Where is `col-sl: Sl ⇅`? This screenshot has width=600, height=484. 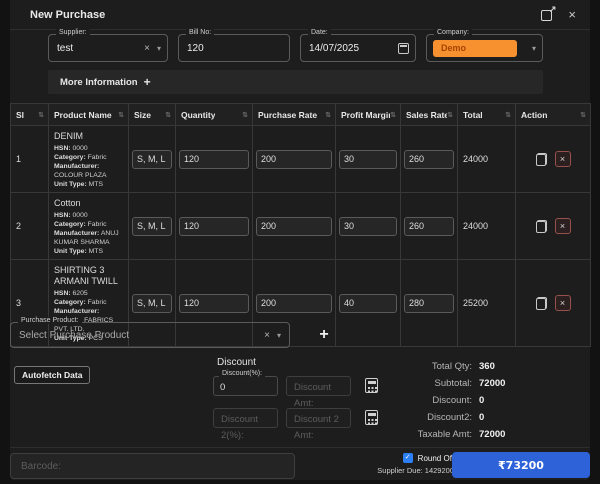
col-sl: Sl ⇅ is located at coordinates (29, 114).